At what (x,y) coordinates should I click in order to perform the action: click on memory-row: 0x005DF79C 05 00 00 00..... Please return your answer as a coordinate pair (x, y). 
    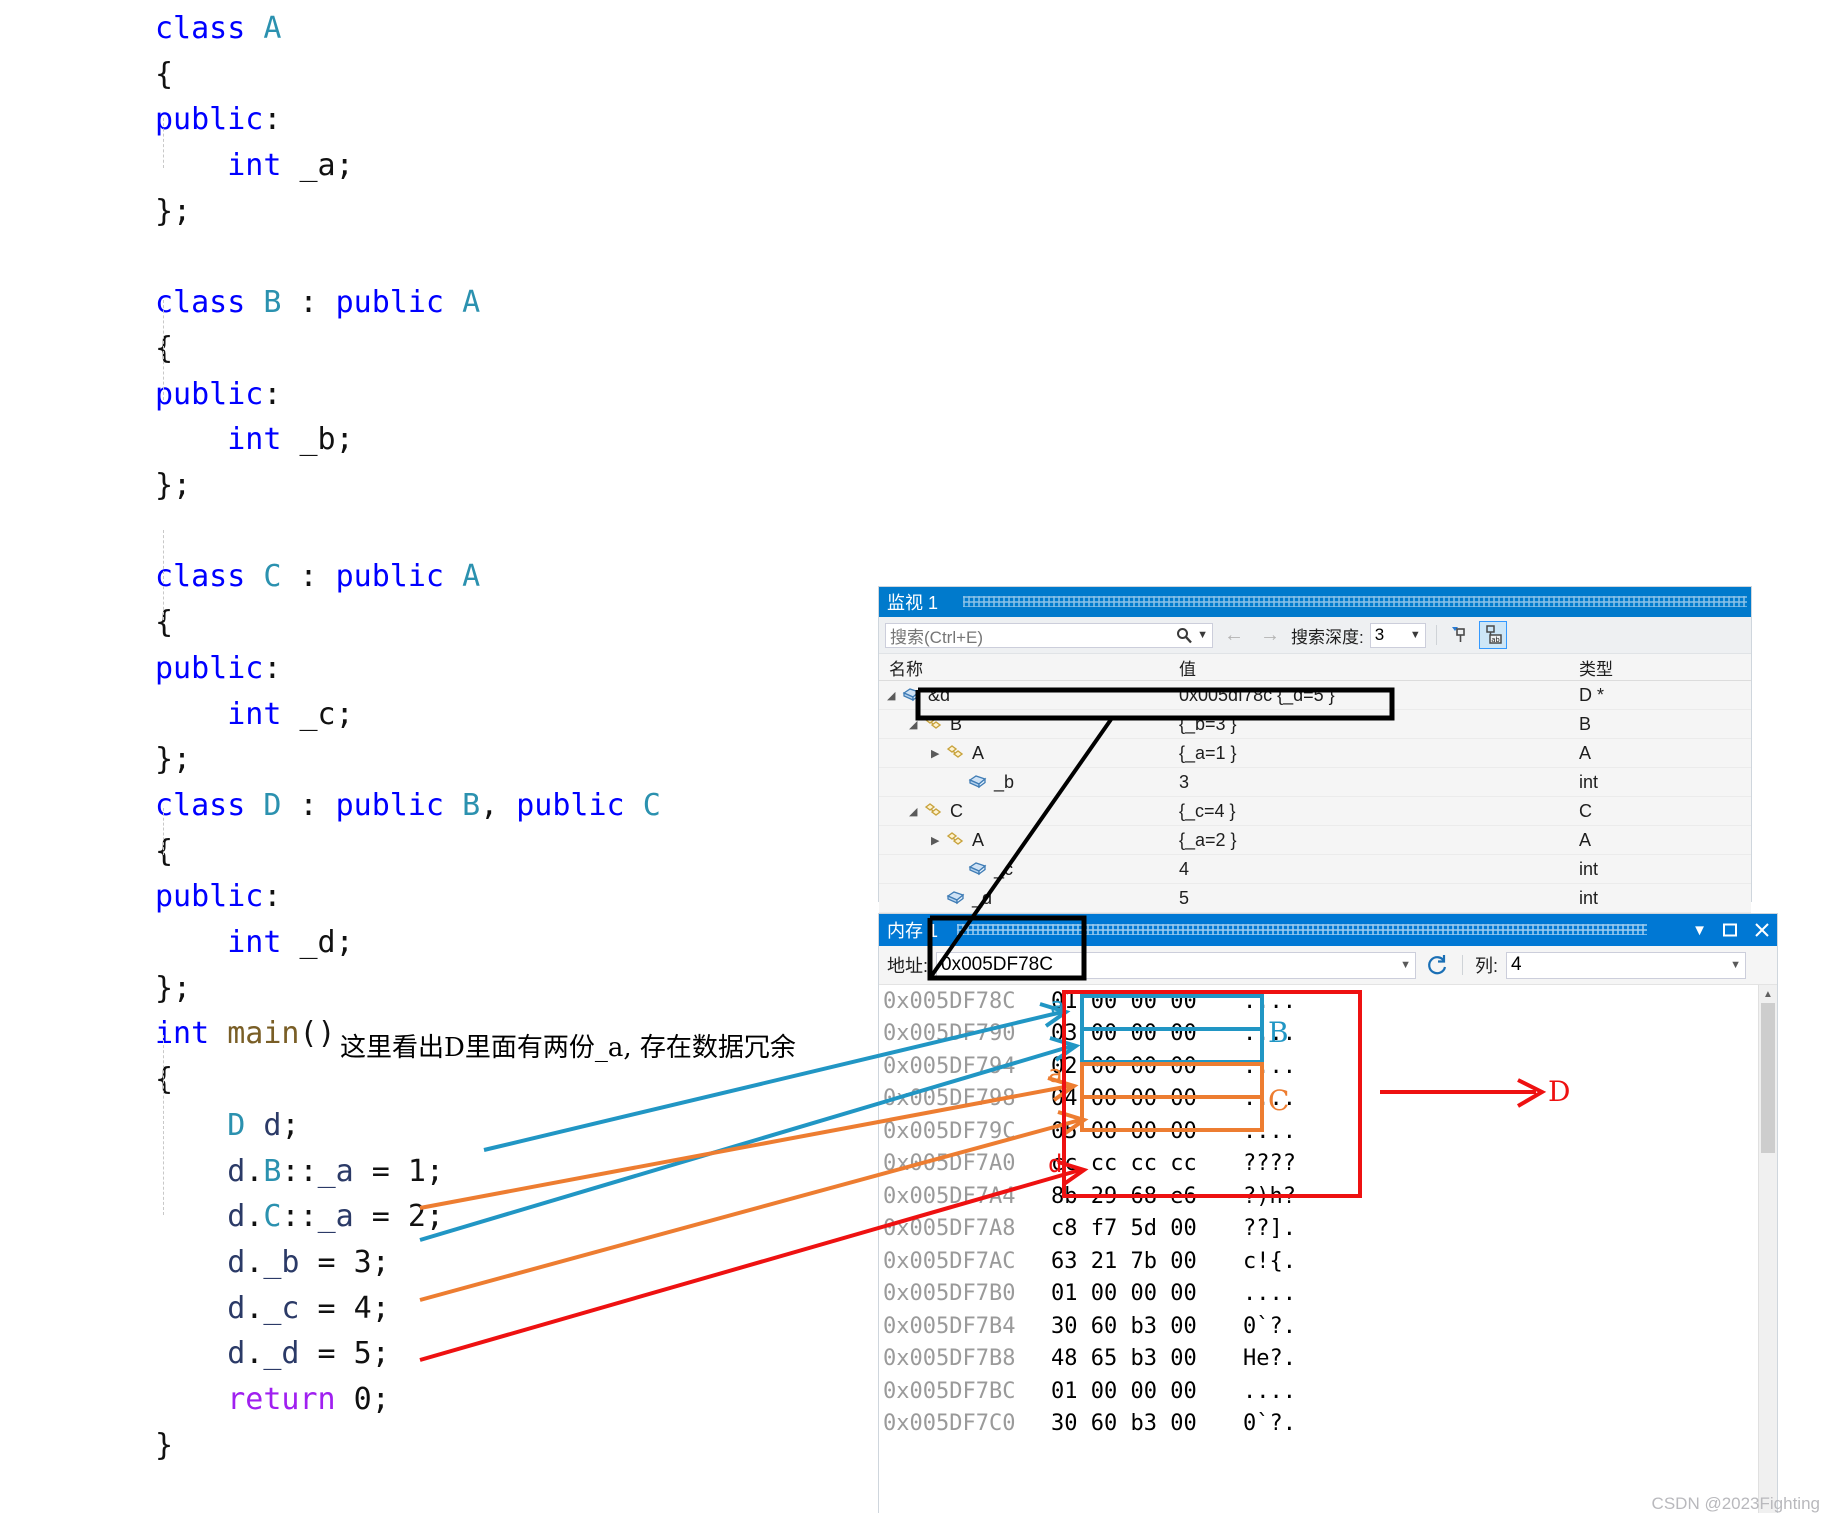
    Looking at the image, I should click on (1328, 1131).